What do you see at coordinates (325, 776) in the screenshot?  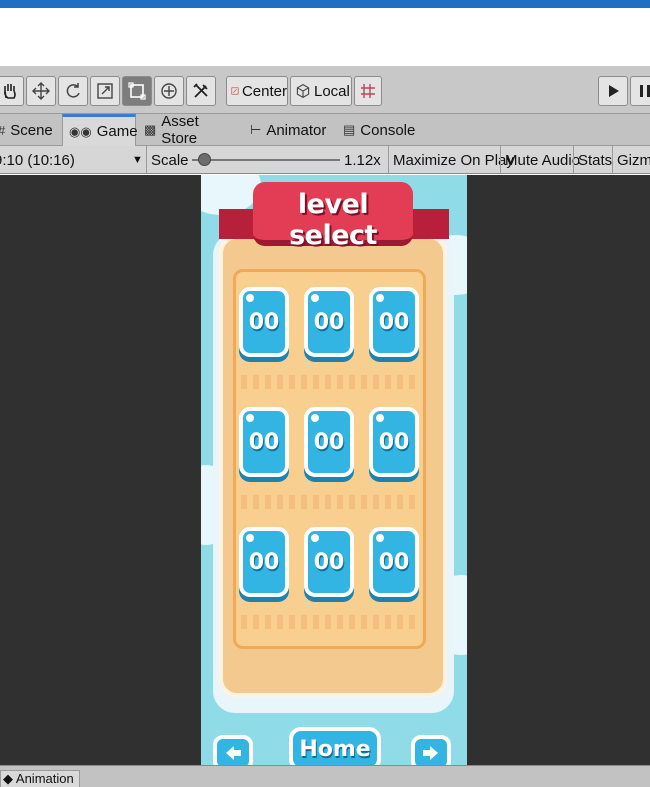 I see `bottom-panel-bar: ◆ Animation` at bounding box center [325, 776].